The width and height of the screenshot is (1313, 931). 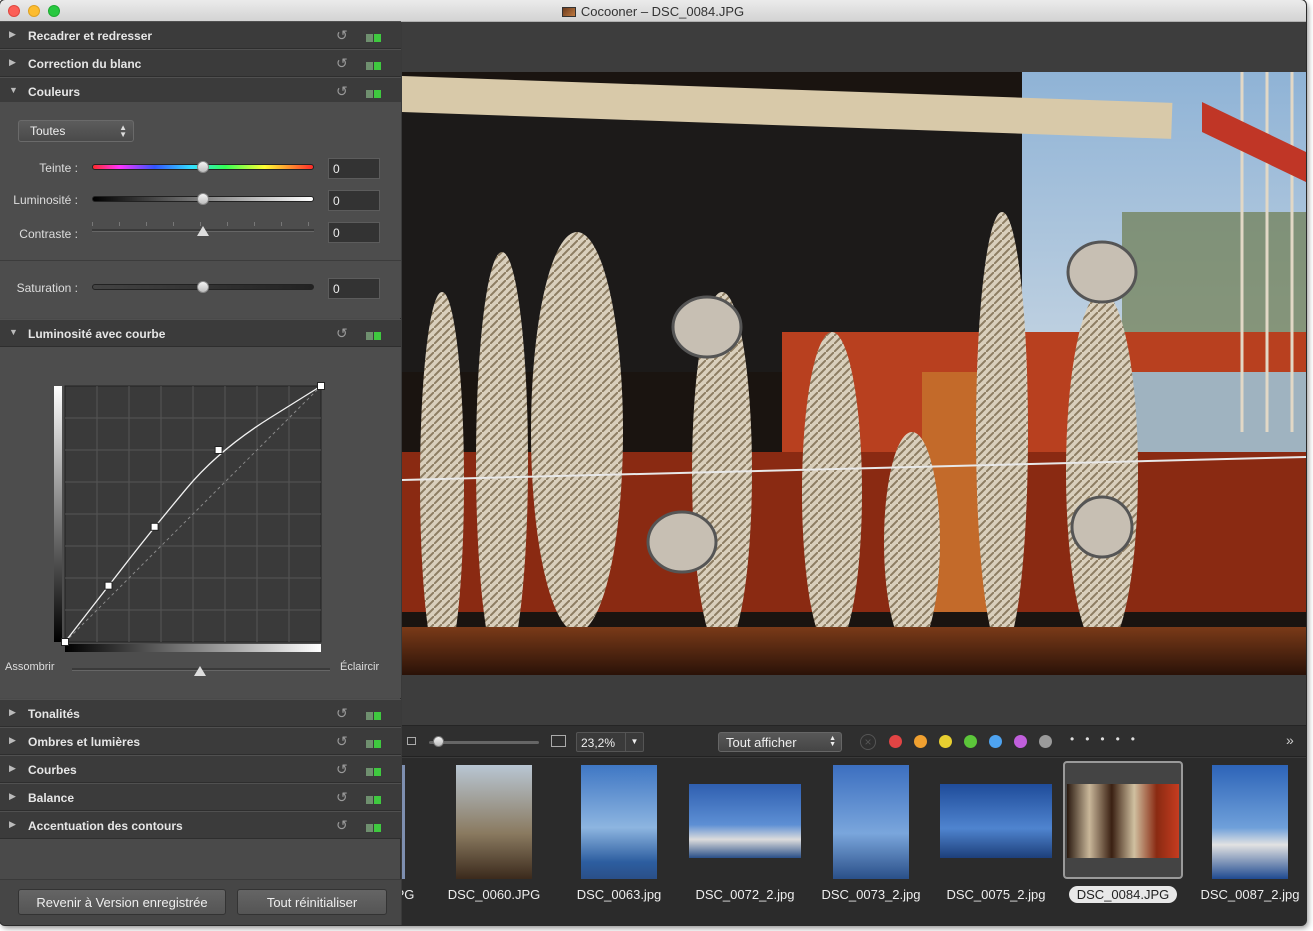 I want to click on section-recadrer: ▶ Recadrer et redresser ↺, so click(x=200, y=35).